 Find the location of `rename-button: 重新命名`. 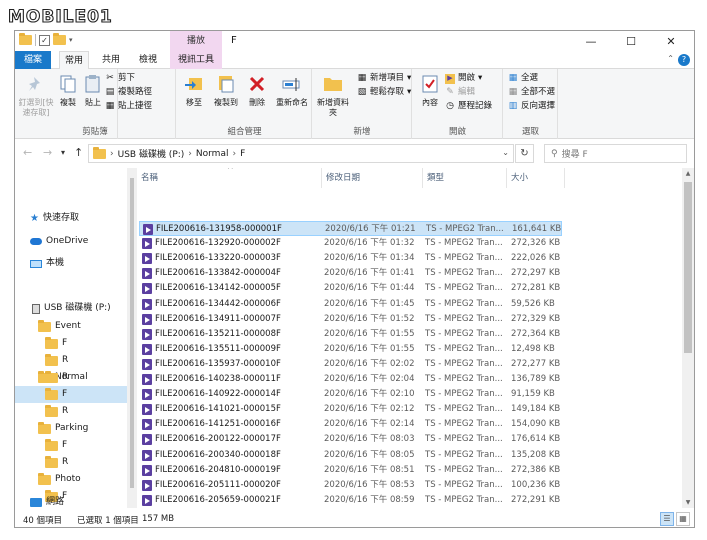

rename-button: 重新命名 is located at coordinates (292, 90).